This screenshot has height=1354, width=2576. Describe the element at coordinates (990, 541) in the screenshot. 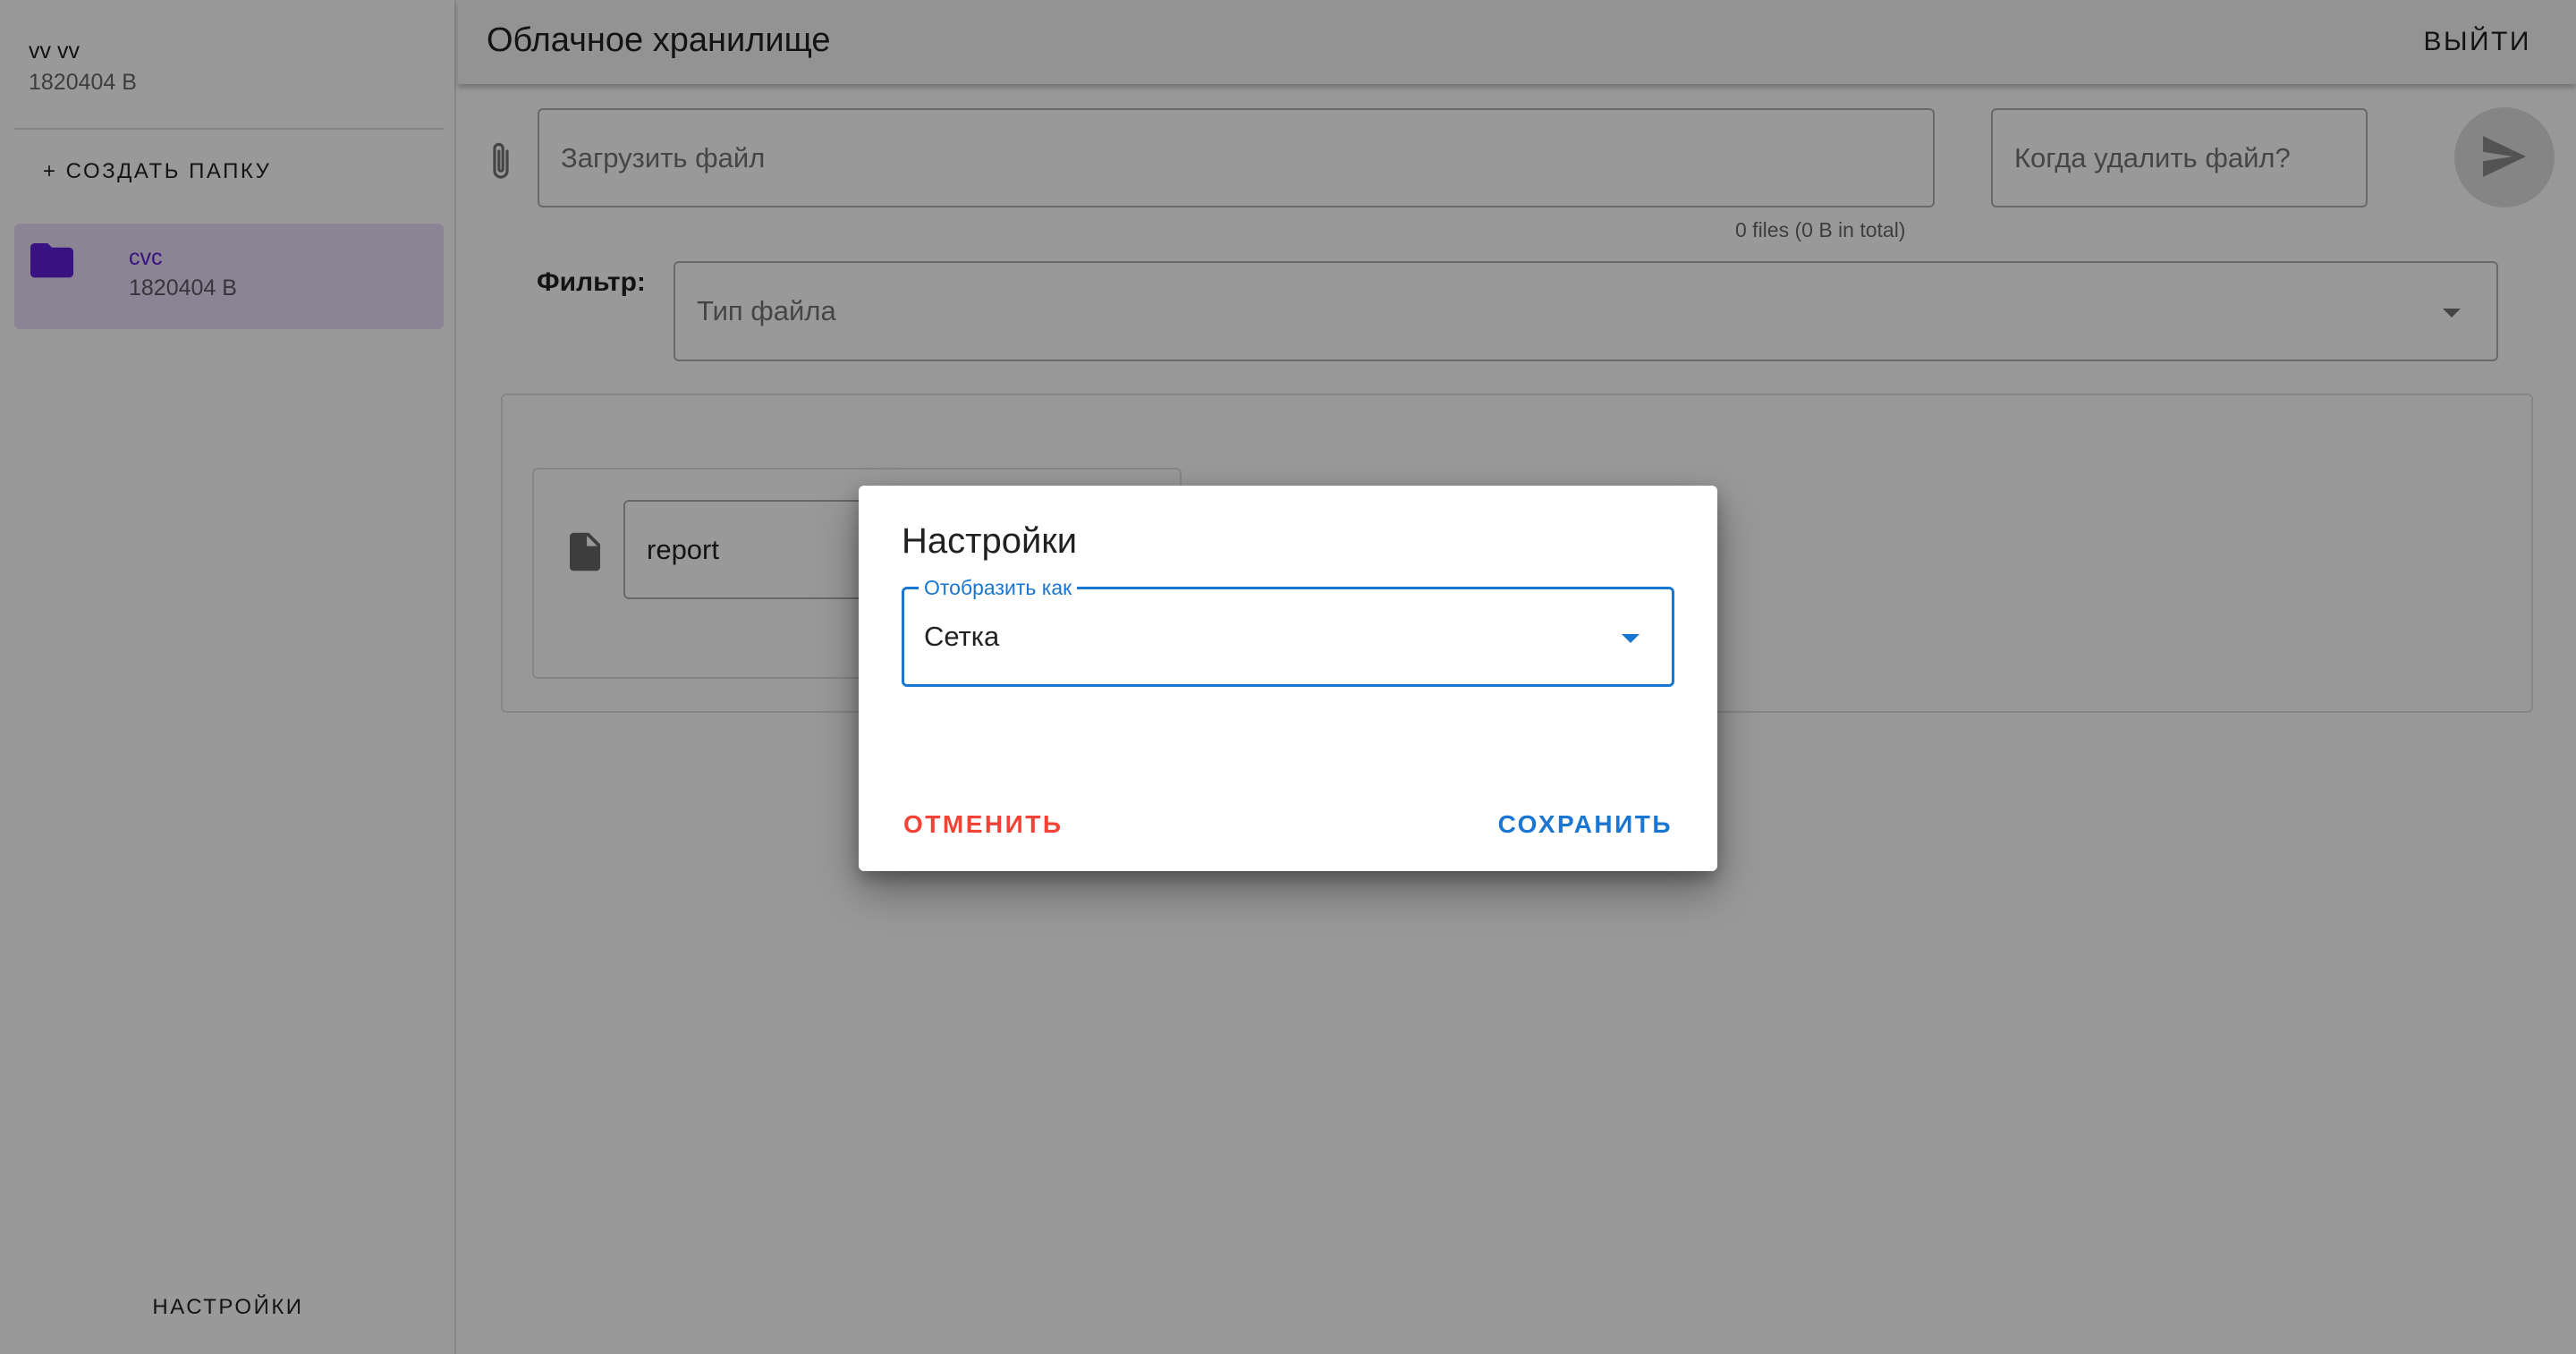

I see `dialog-title: Настройки` at that location.